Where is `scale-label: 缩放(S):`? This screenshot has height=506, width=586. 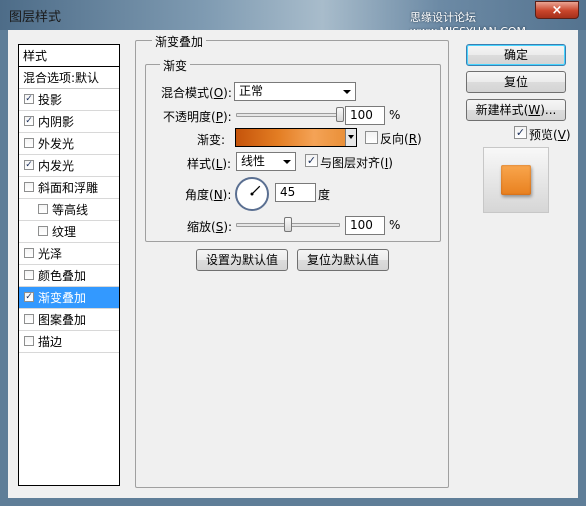
scale-label: 缩放(S): is located at coordinates (210, 227).